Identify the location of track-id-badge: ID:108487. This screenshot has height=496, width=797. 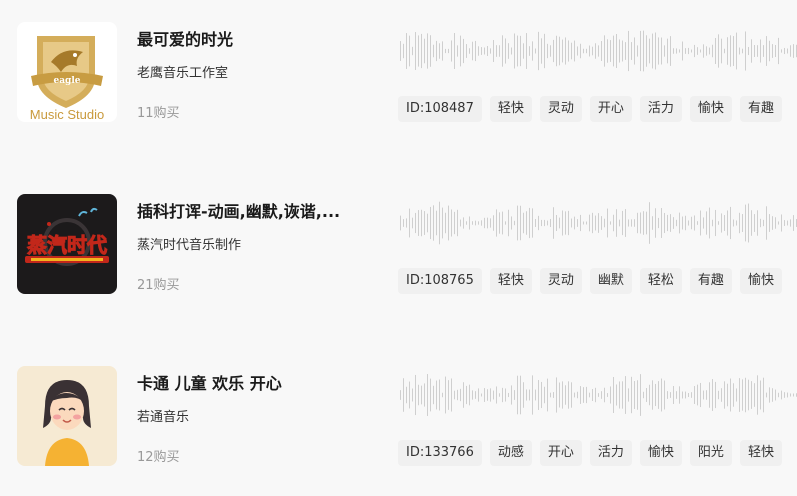
(440, 109).